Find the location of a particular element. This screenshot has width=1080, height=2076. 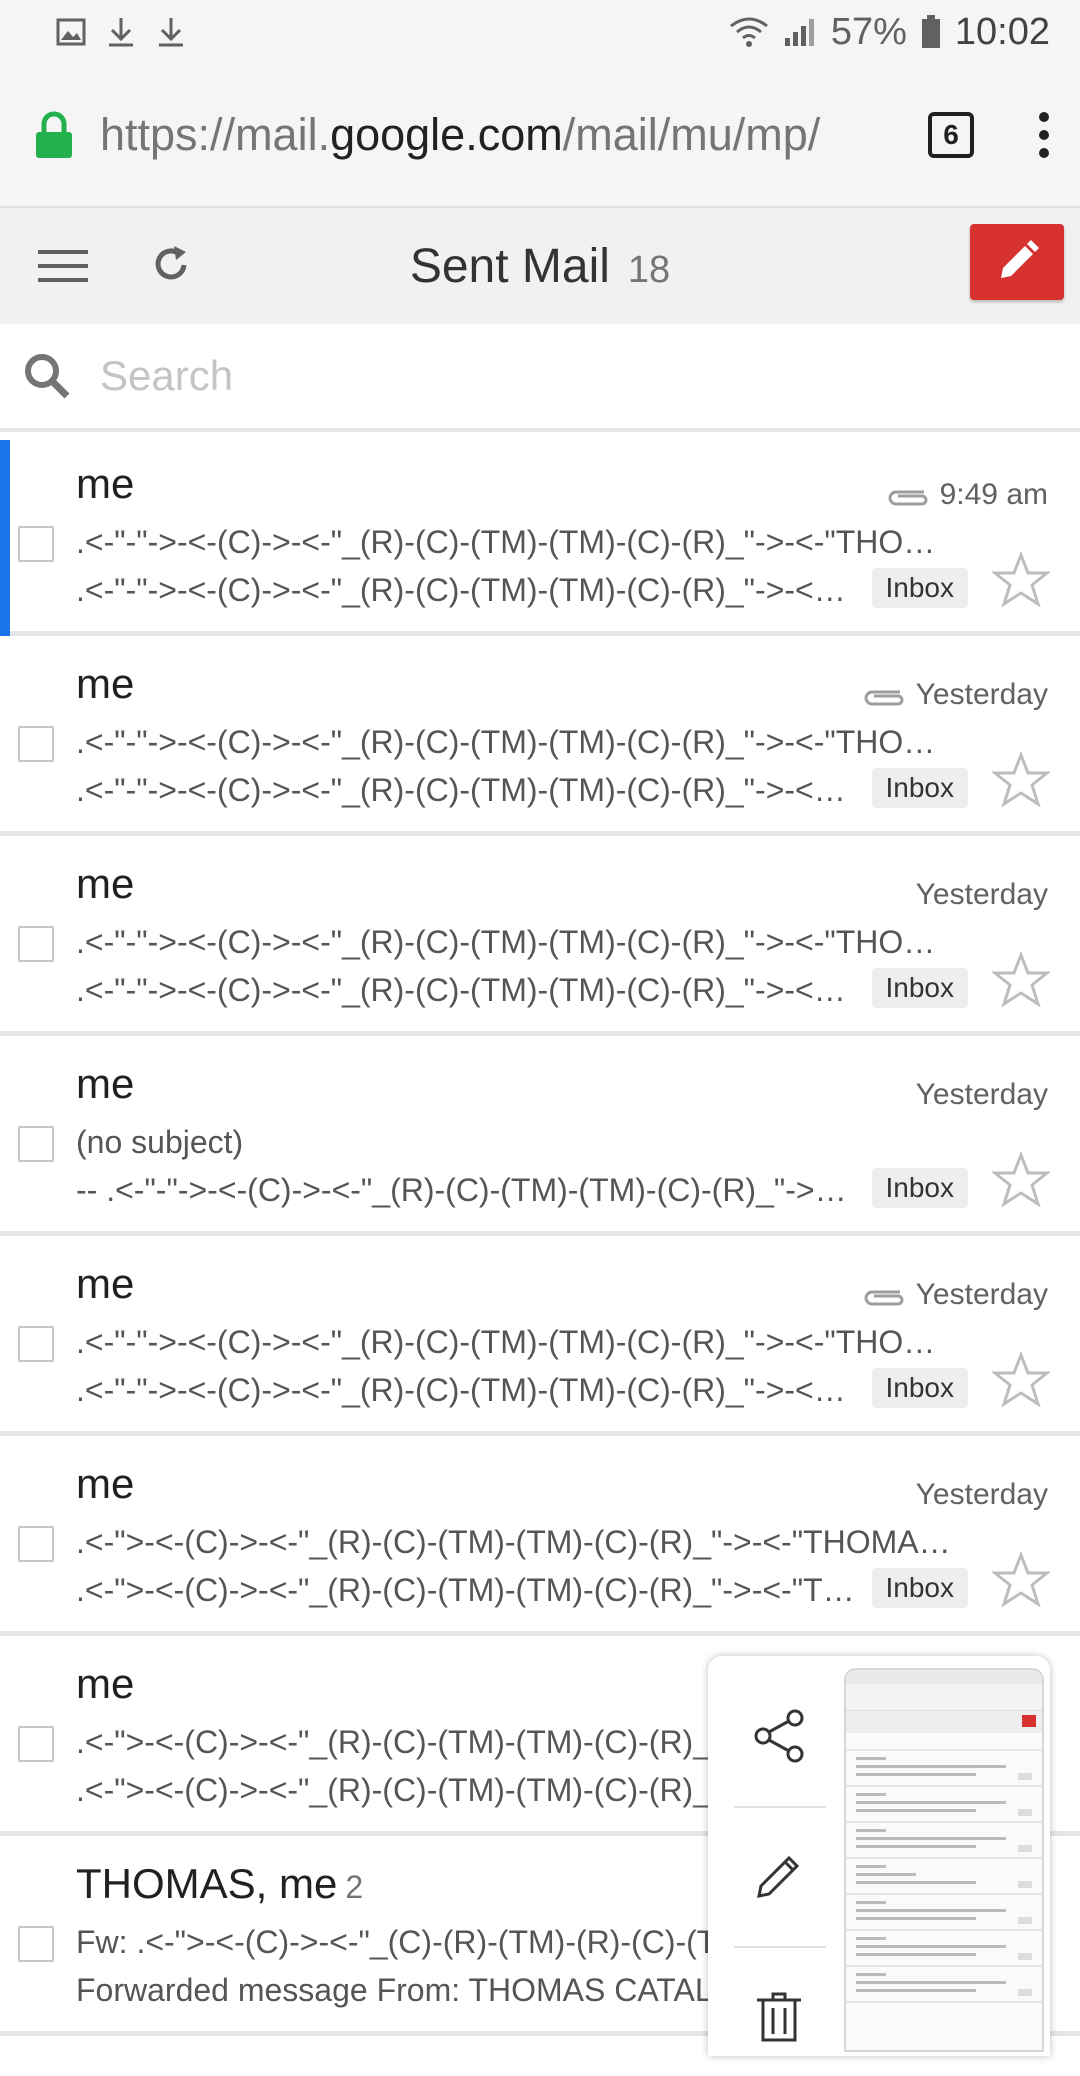

pencil-icon is located at coordinates (1020, 259).